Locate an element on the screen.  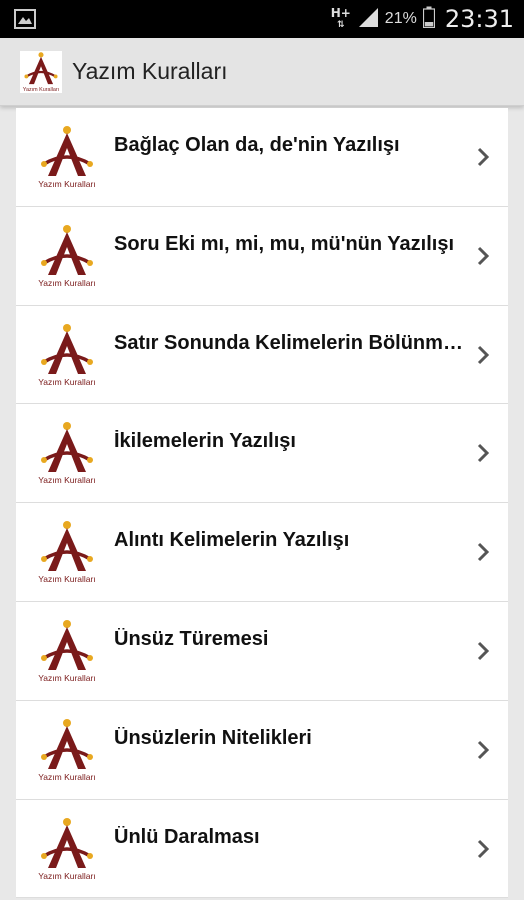
list-item-label: Satır Sonunda Kelimelerin Bölünmesi is located at coordinates (289, 342).